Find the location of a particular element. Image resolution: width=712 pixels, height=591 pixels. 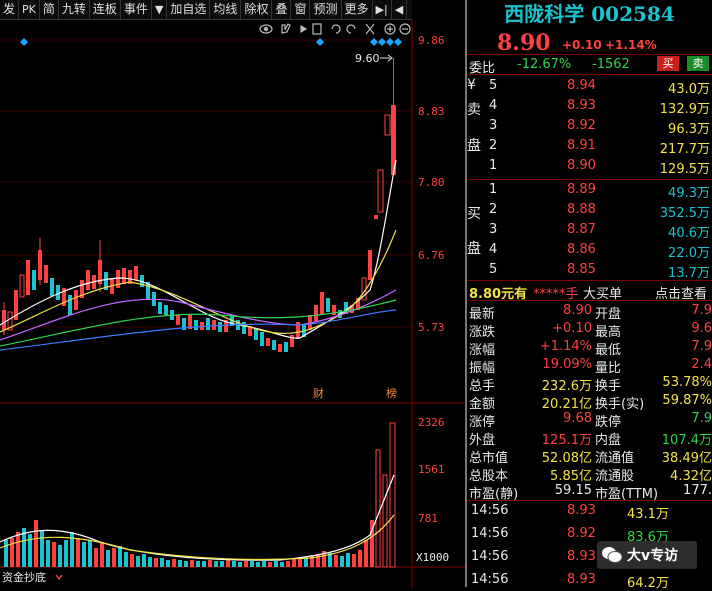

bid-price: 8.86 is located at coordinates (581, 249).